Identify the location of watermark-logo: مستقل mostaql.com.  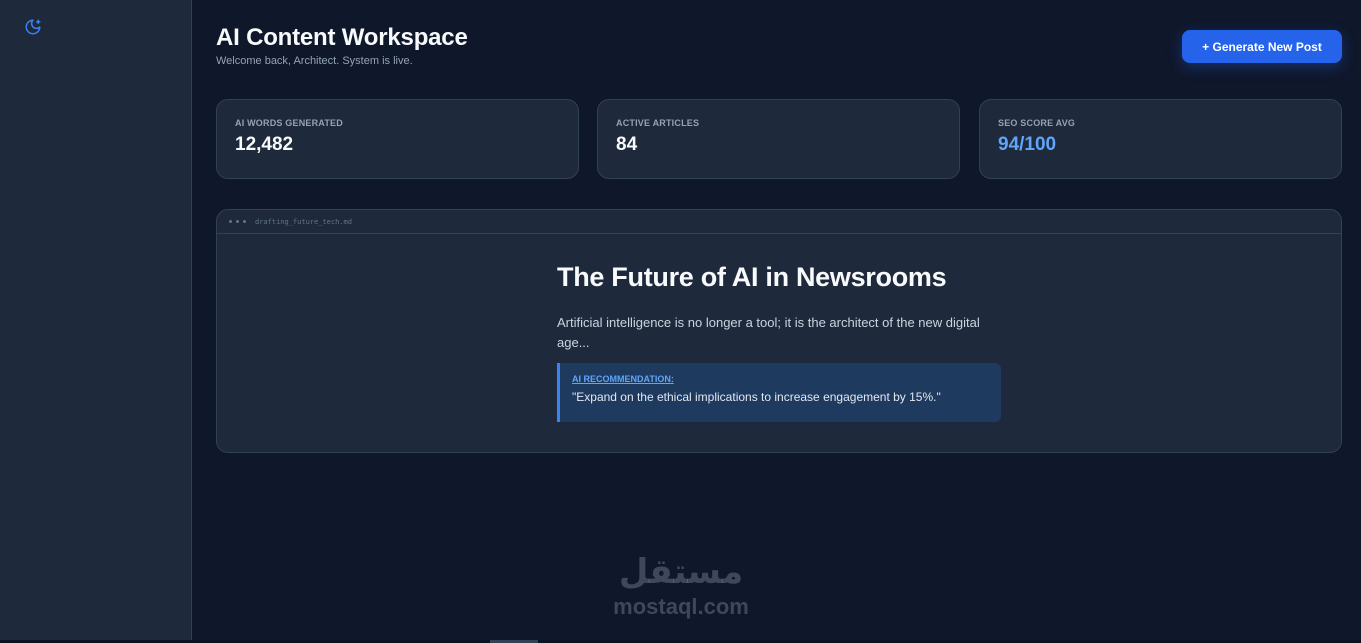
(681, 585).